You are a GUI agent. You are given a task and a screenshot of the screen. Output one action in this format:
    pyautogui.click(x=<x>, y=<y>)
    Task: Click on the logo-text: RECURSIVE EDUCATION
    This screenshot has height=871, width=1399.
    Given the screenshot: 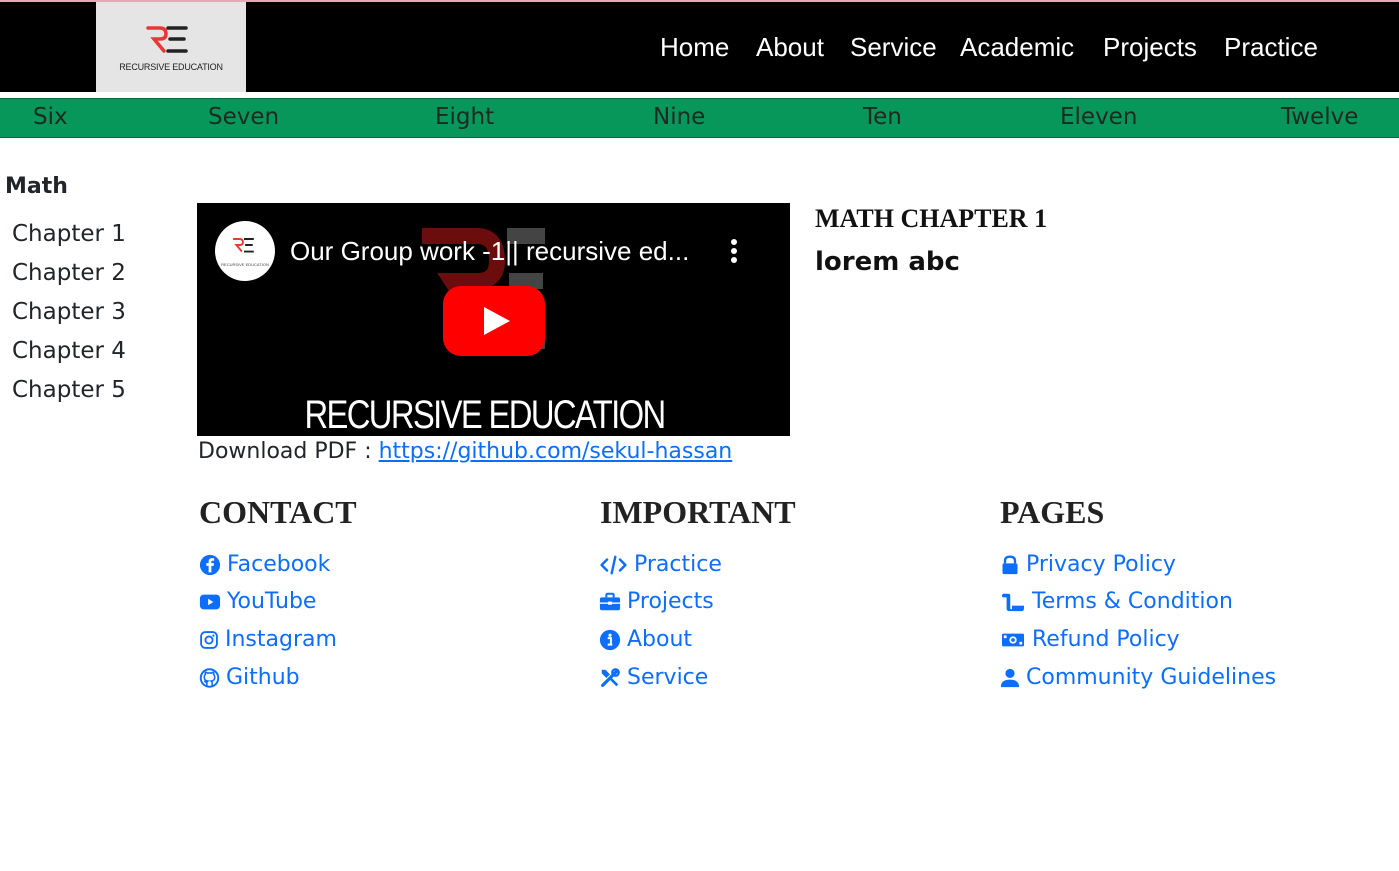 What is the action you would take?
    pyautogui.click(x=171, y=67)
    